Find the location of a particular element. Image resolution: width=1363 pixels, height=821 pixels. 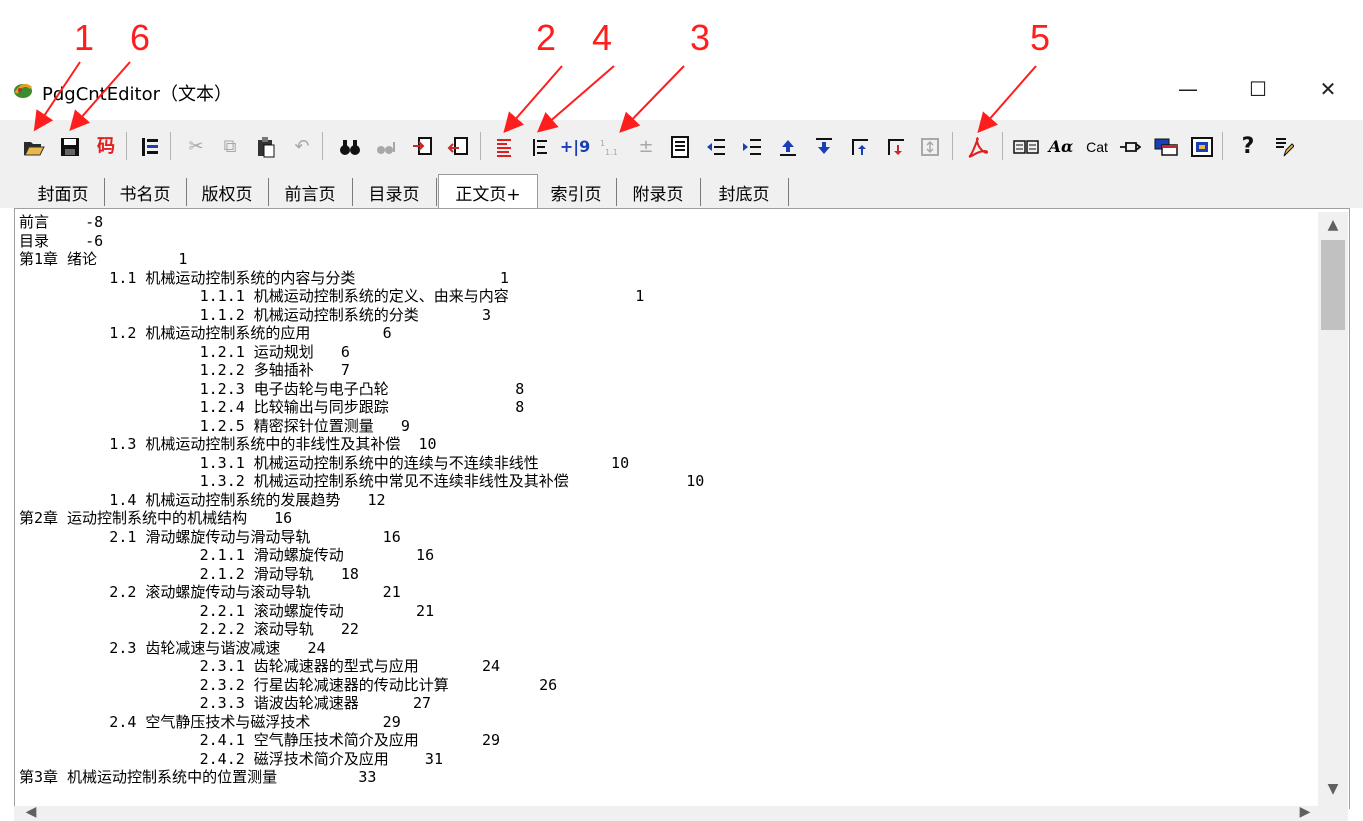

vertical-scroll-thumb is located at coordinates (1333, 285).